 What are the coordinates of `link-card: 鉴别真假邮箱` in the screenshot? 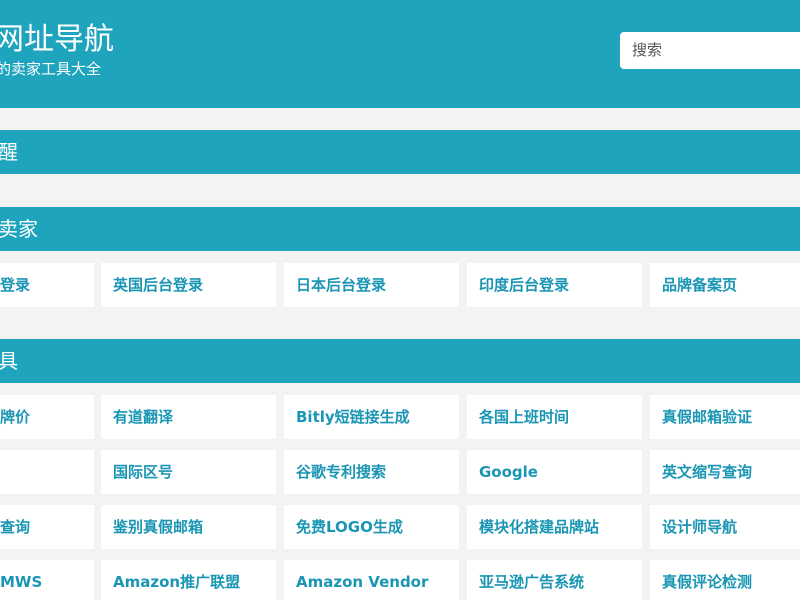 It's located at (188, 527).